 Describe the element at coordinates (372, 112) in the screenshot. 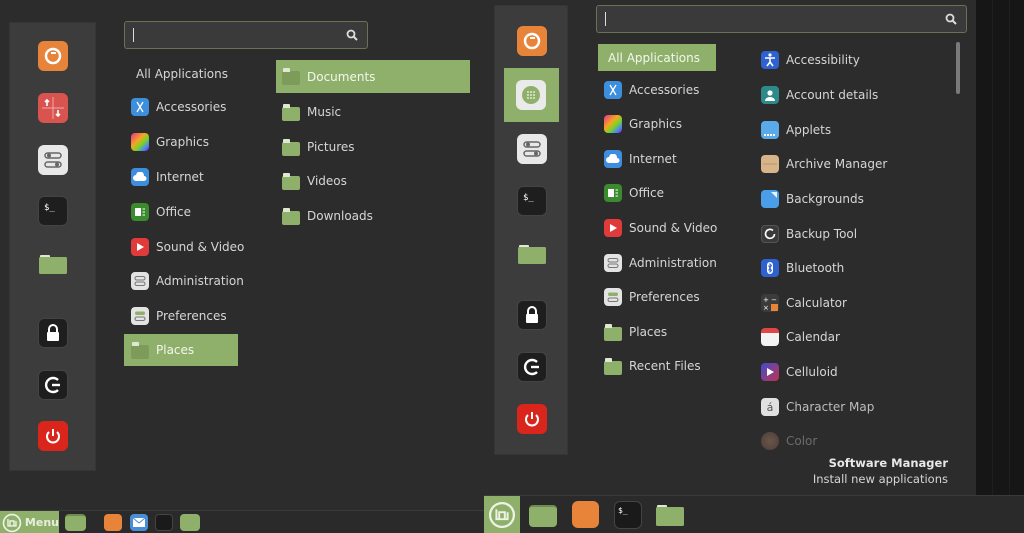

I see `place-music: Music` at that location.